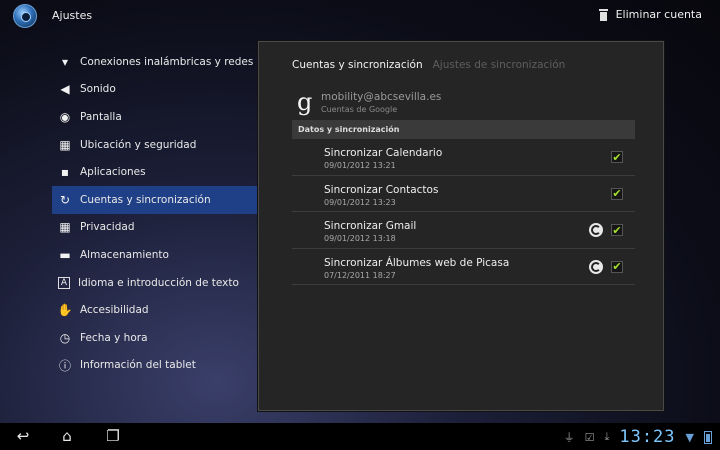 The height and width of the screenshot is (450, 720). What do you see at coordinates (381, 189) in the screenshot?
I see `sync-item-title: Sincronizar Contactos` at bounding box center [381, 189].